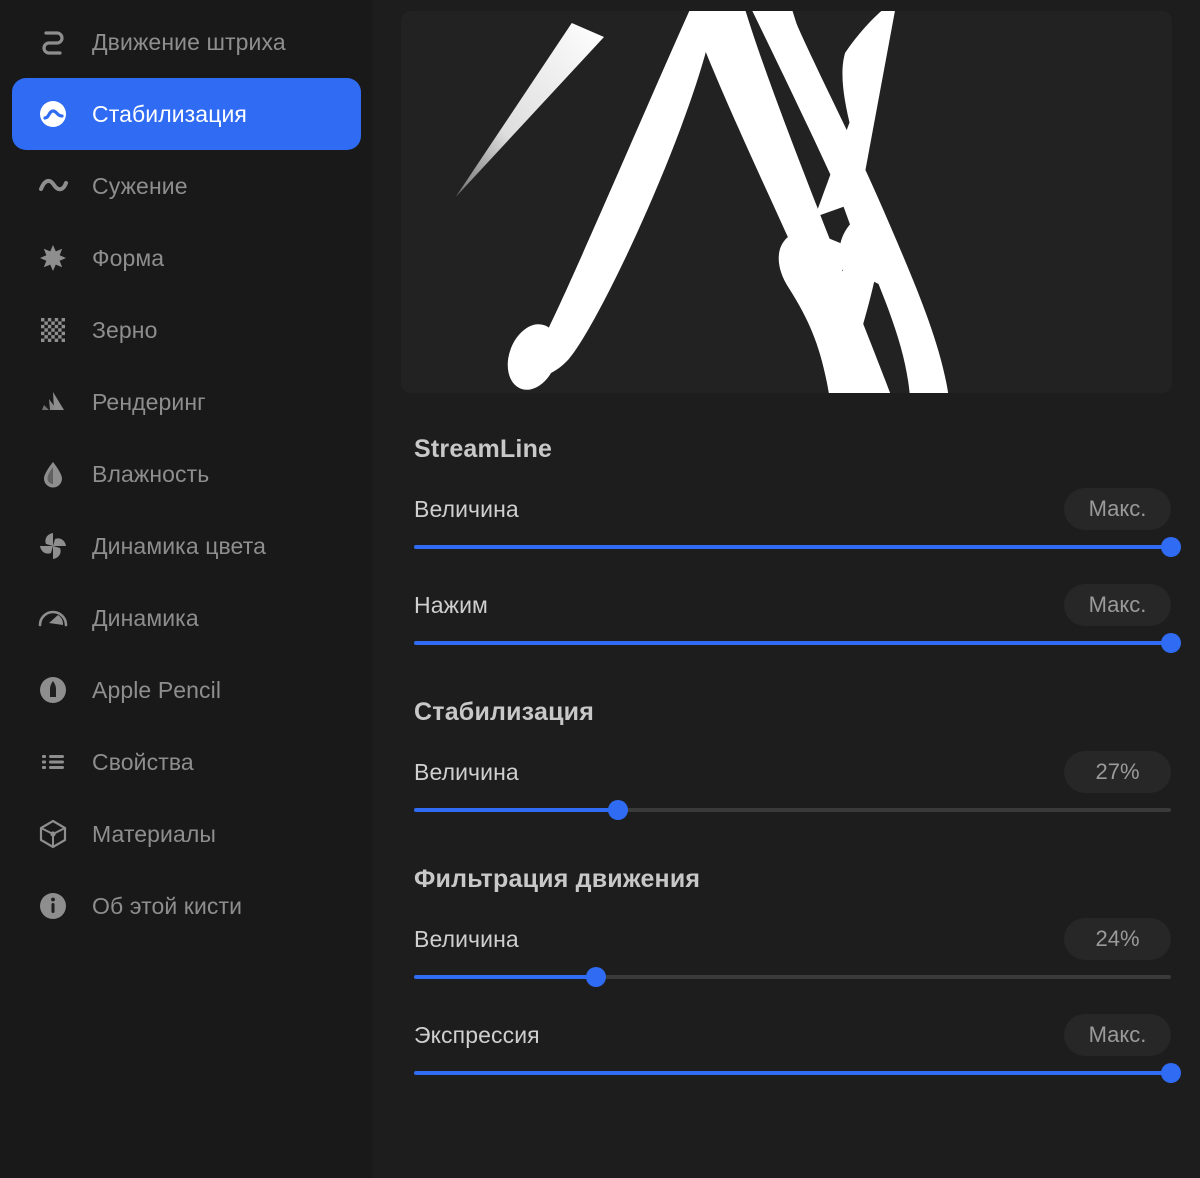 The width and height of the screenshot is (1200, 1178). I want to click on sidebar-item-стабилизация: Стабилизация, so click(186, 114).